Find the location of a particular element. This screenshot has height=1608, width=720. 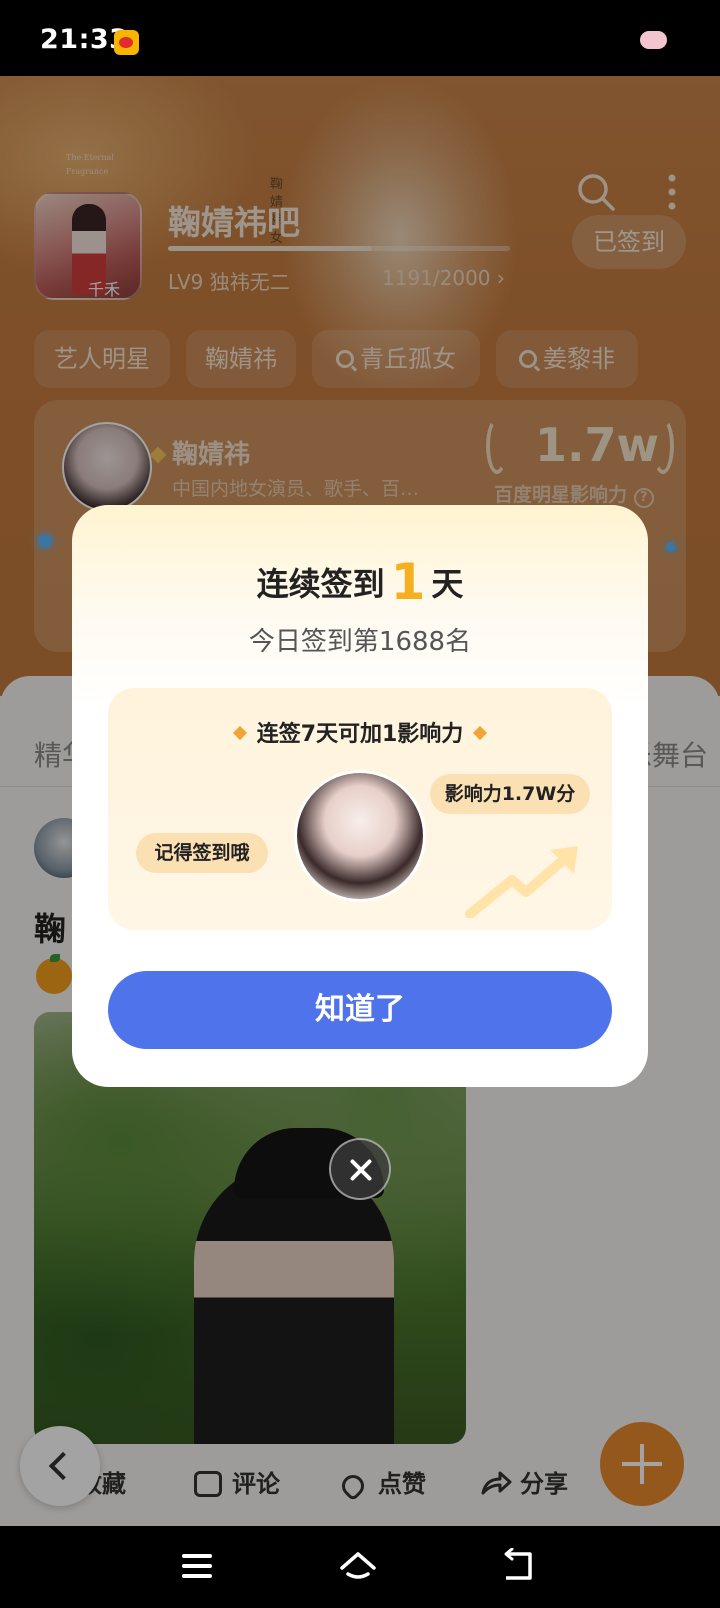

home-icon is located at coordinates (358, 1566).